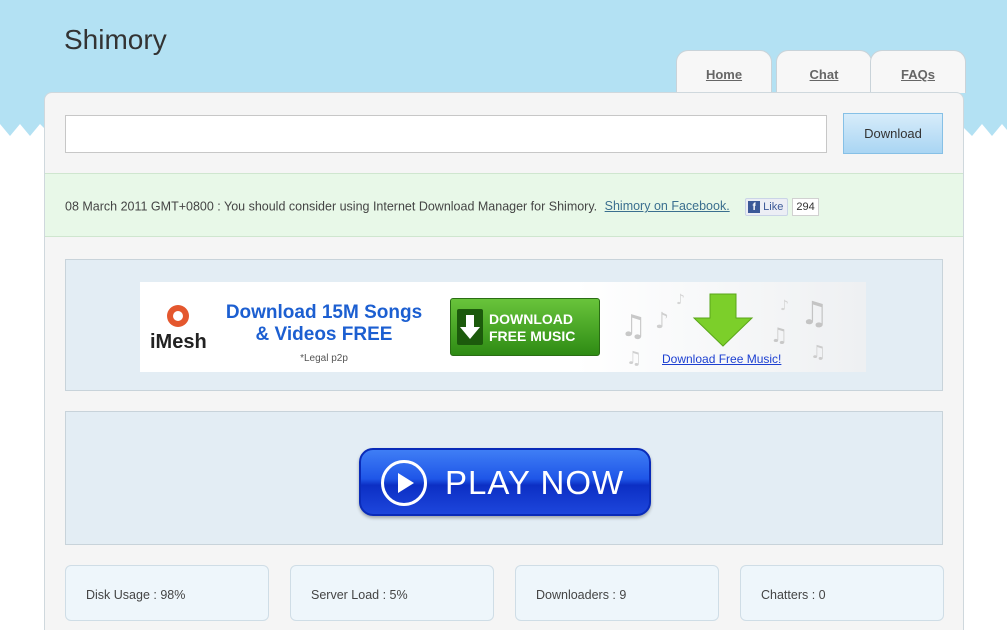 The image size is (1007, 630). I want to click on play-now-label: PLAY NOW, so click(535, 482).